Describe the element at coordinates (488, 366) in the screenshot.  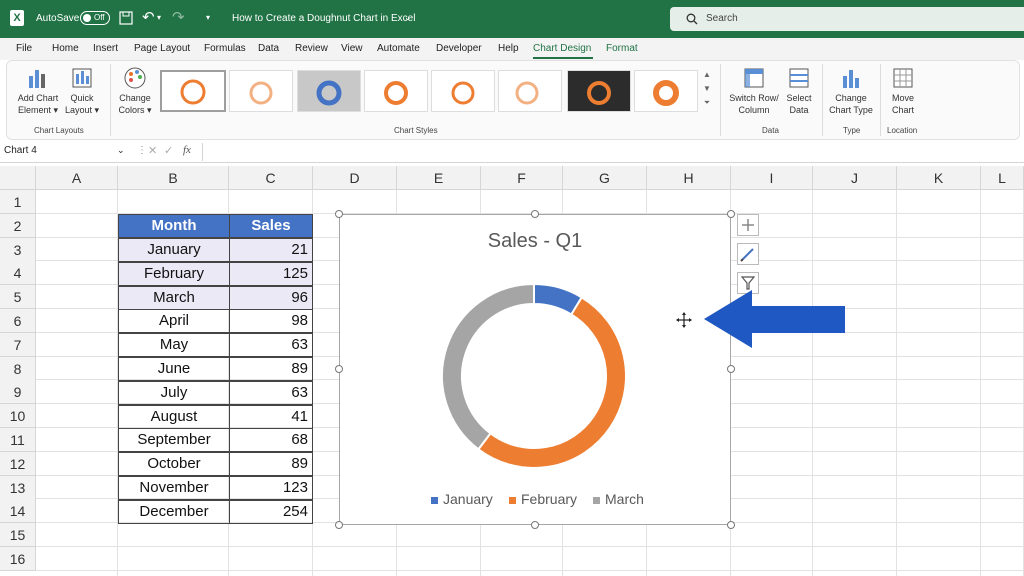
I see `doughnut-slice-march` at that location.